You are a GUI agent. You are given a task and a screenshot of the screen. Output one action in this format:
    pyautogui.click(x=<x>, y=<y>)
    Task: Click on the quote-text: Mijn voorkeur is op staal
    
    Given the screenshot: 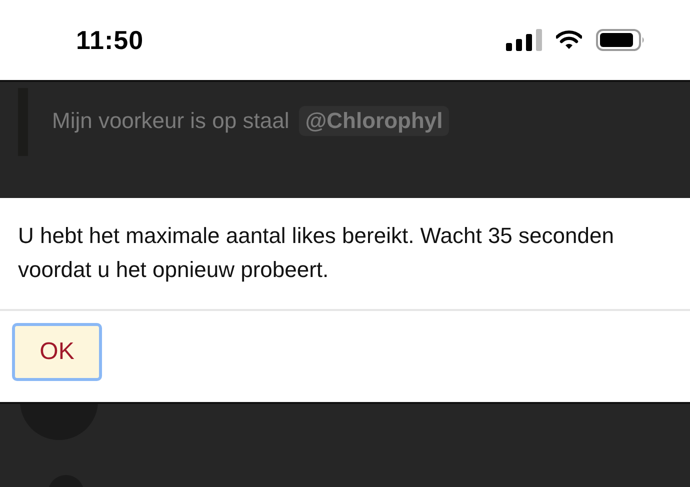 What is the action you would take?
    pyautogui.click(x=171, y=121)
    